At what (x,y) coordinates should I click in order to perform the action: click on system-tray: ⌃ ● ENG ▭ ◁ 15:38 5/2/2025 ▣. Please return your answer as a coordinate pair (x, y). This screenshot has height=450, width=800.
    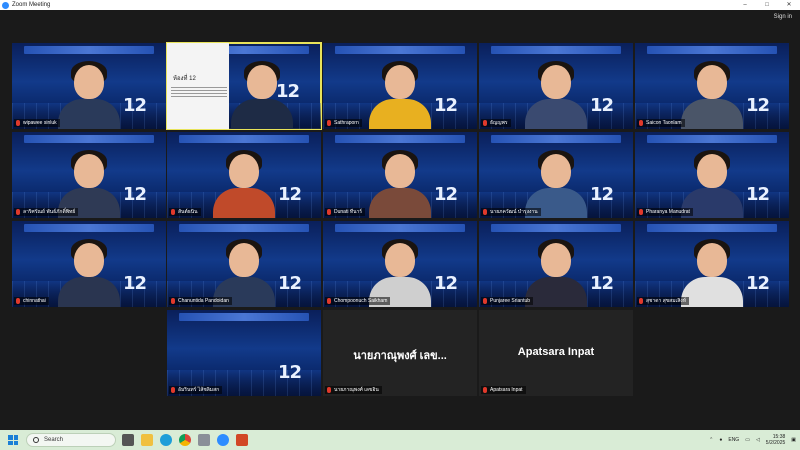
    Looking at the image, I should click on (749, 440).